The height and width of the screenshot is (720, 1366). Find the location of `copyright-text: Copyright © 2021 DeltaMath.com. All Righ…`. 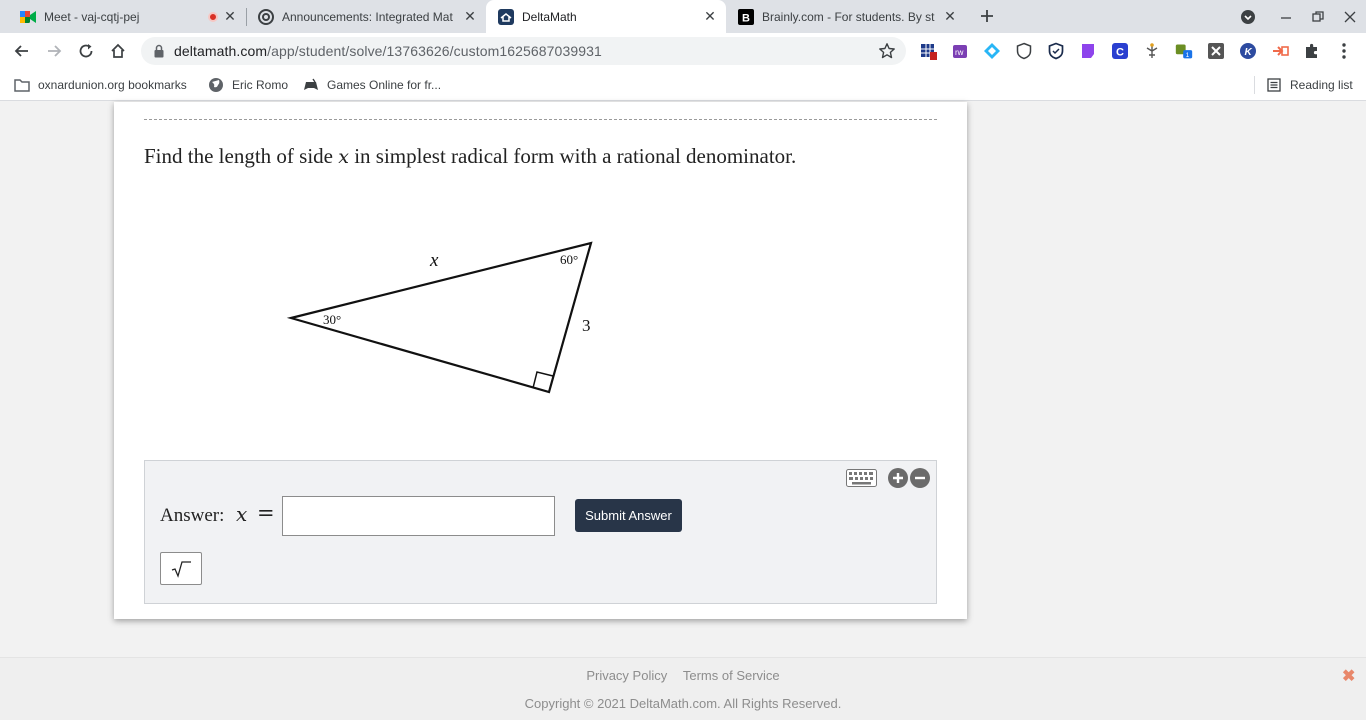

copyright-text: Copyright © 2021 DeltaMath.com. All Righ… is located at coordinates (683, 703).